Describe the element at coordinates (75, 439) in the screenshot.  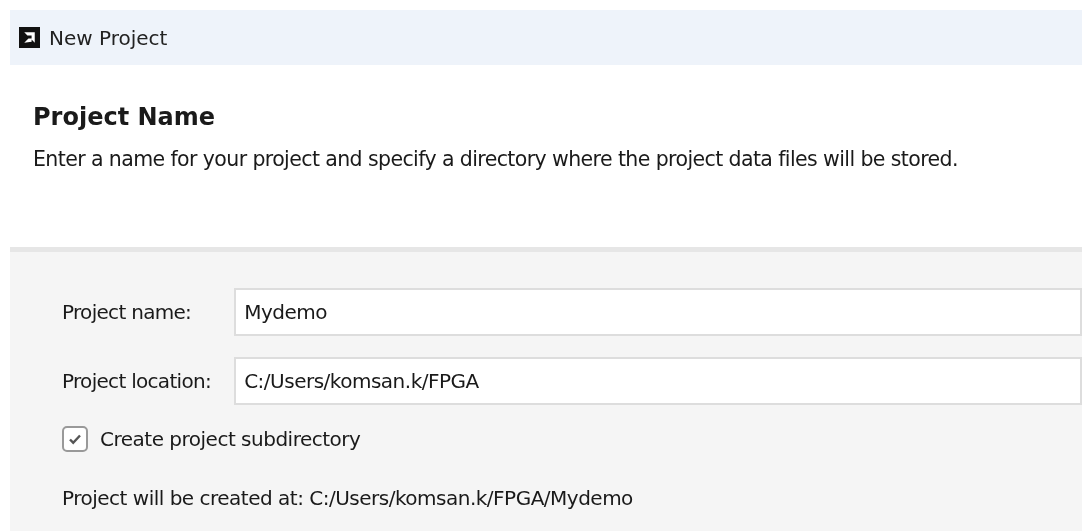
I see `checkbox` at that location.